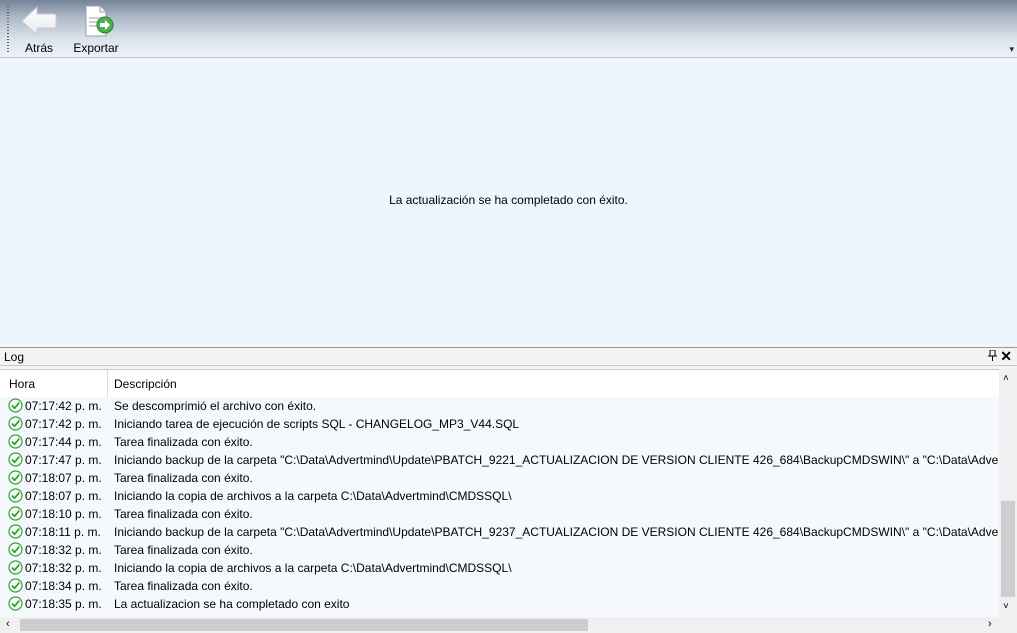 This screenshot has height=633, width=1017. Describe the element at coordinates (63, 442) in the screenshot. I see `log-time: 07:17:44 p. m.` at that location.